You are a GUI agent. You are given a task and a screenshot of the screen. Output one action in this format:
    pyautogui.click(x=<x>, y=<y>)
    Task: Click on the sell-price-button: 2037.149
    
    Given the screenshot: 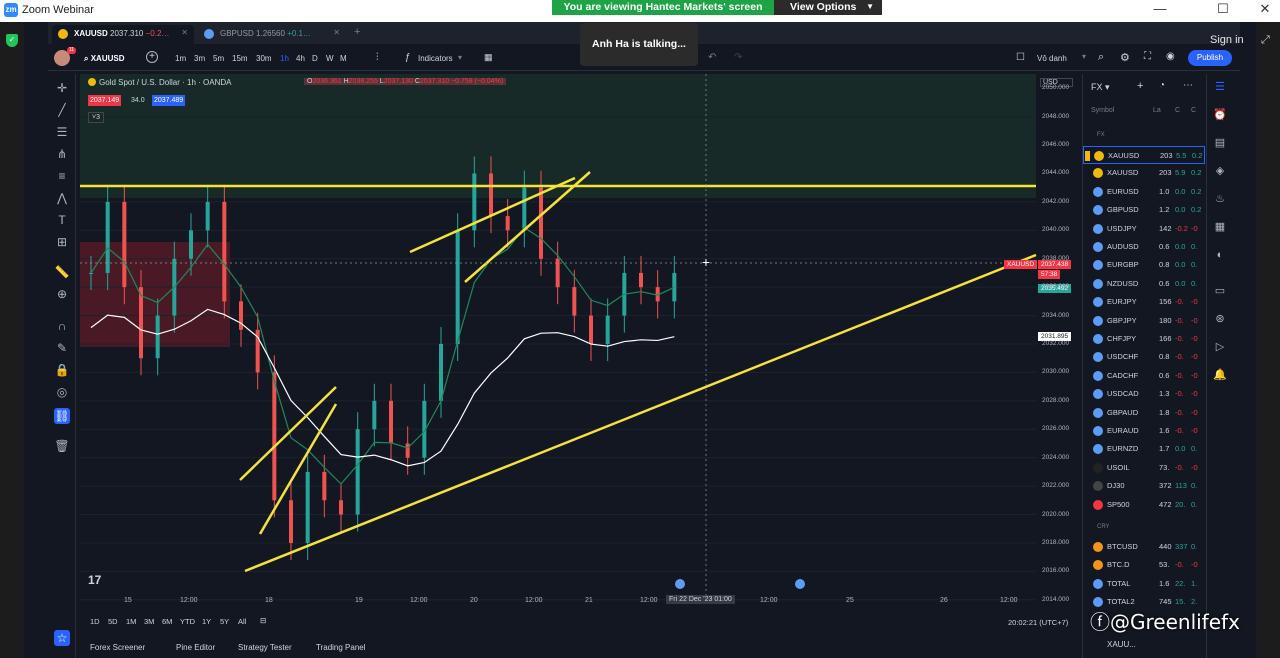 What is the action you would take?
    pyautogui.click(x=105, y=100)
    